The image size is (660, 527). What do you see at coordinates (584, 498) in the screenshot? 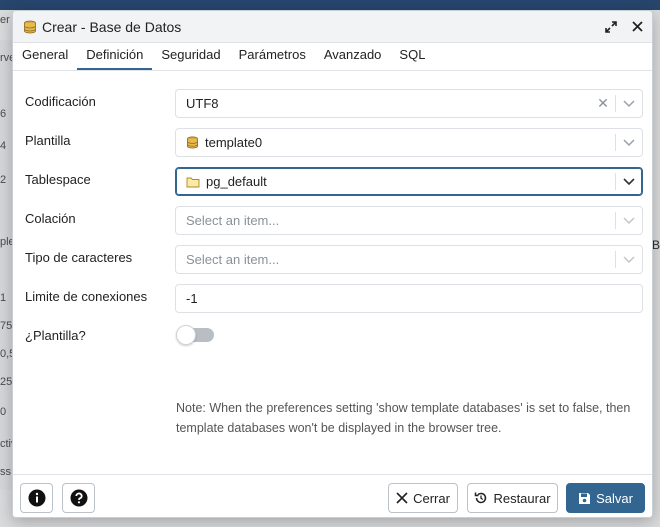
I see `save-icon` at bounding box center [584, 498].